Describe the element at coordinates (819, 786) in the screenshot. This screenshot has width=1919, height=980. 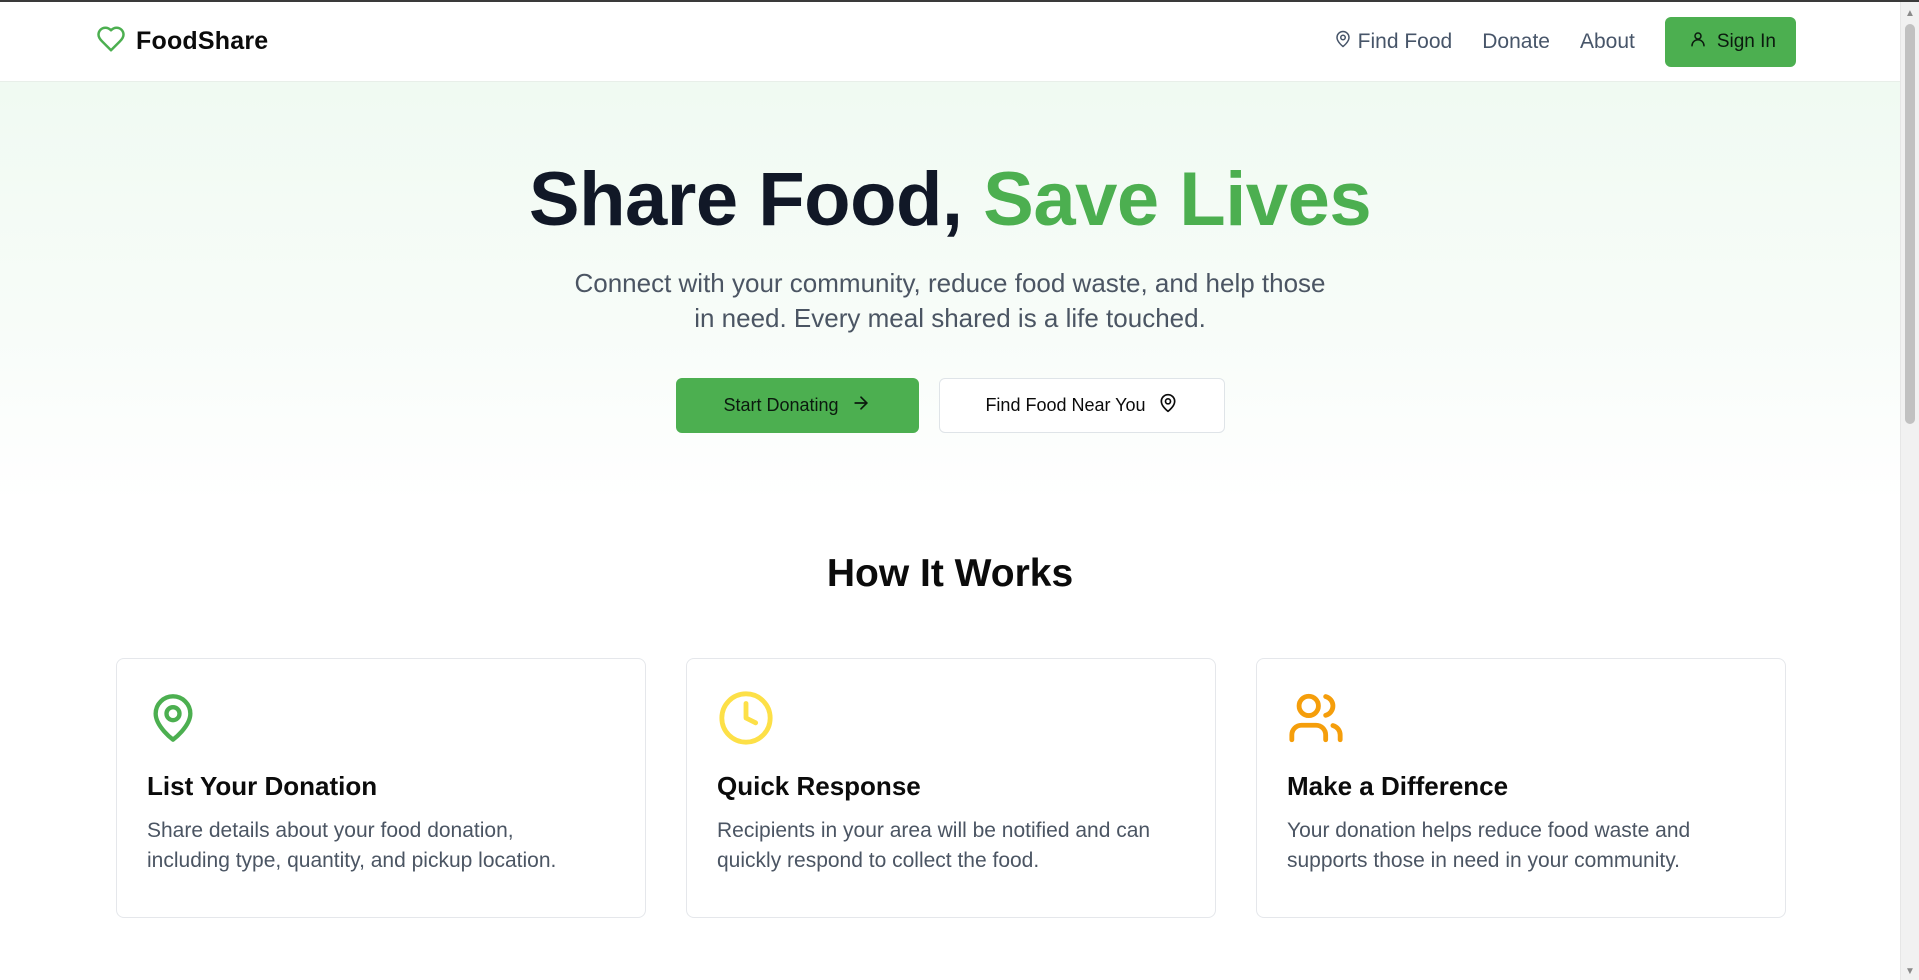
I see `feature-card-title: Quick Response` at that location.